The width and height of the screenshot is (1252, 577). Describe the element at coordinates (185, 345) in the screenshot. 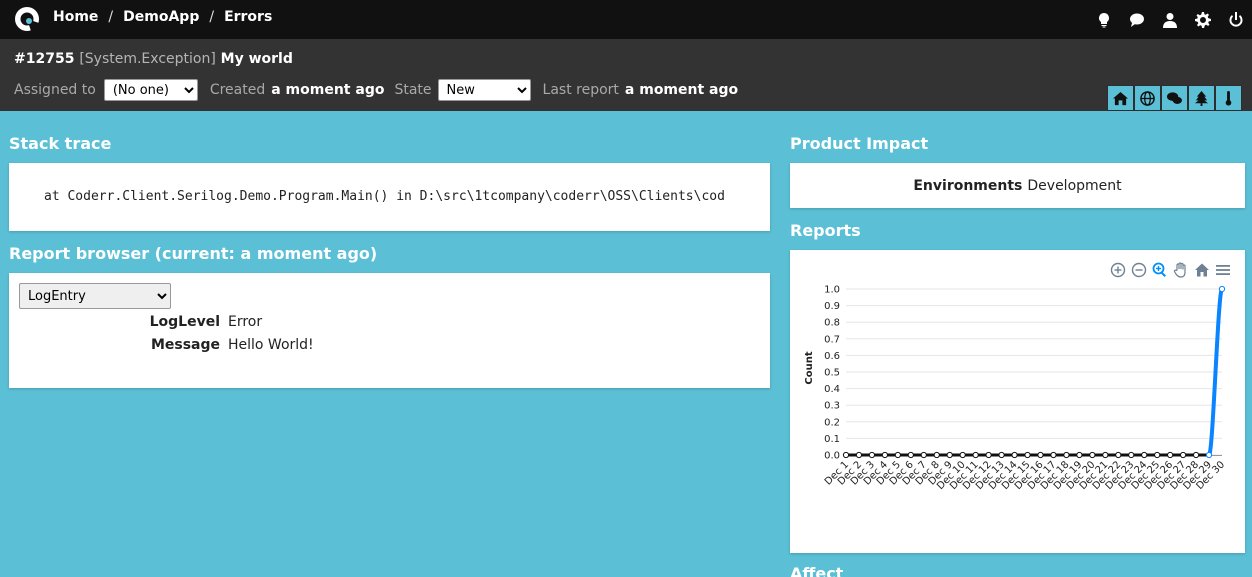

I see `field-key: Message` at that location.